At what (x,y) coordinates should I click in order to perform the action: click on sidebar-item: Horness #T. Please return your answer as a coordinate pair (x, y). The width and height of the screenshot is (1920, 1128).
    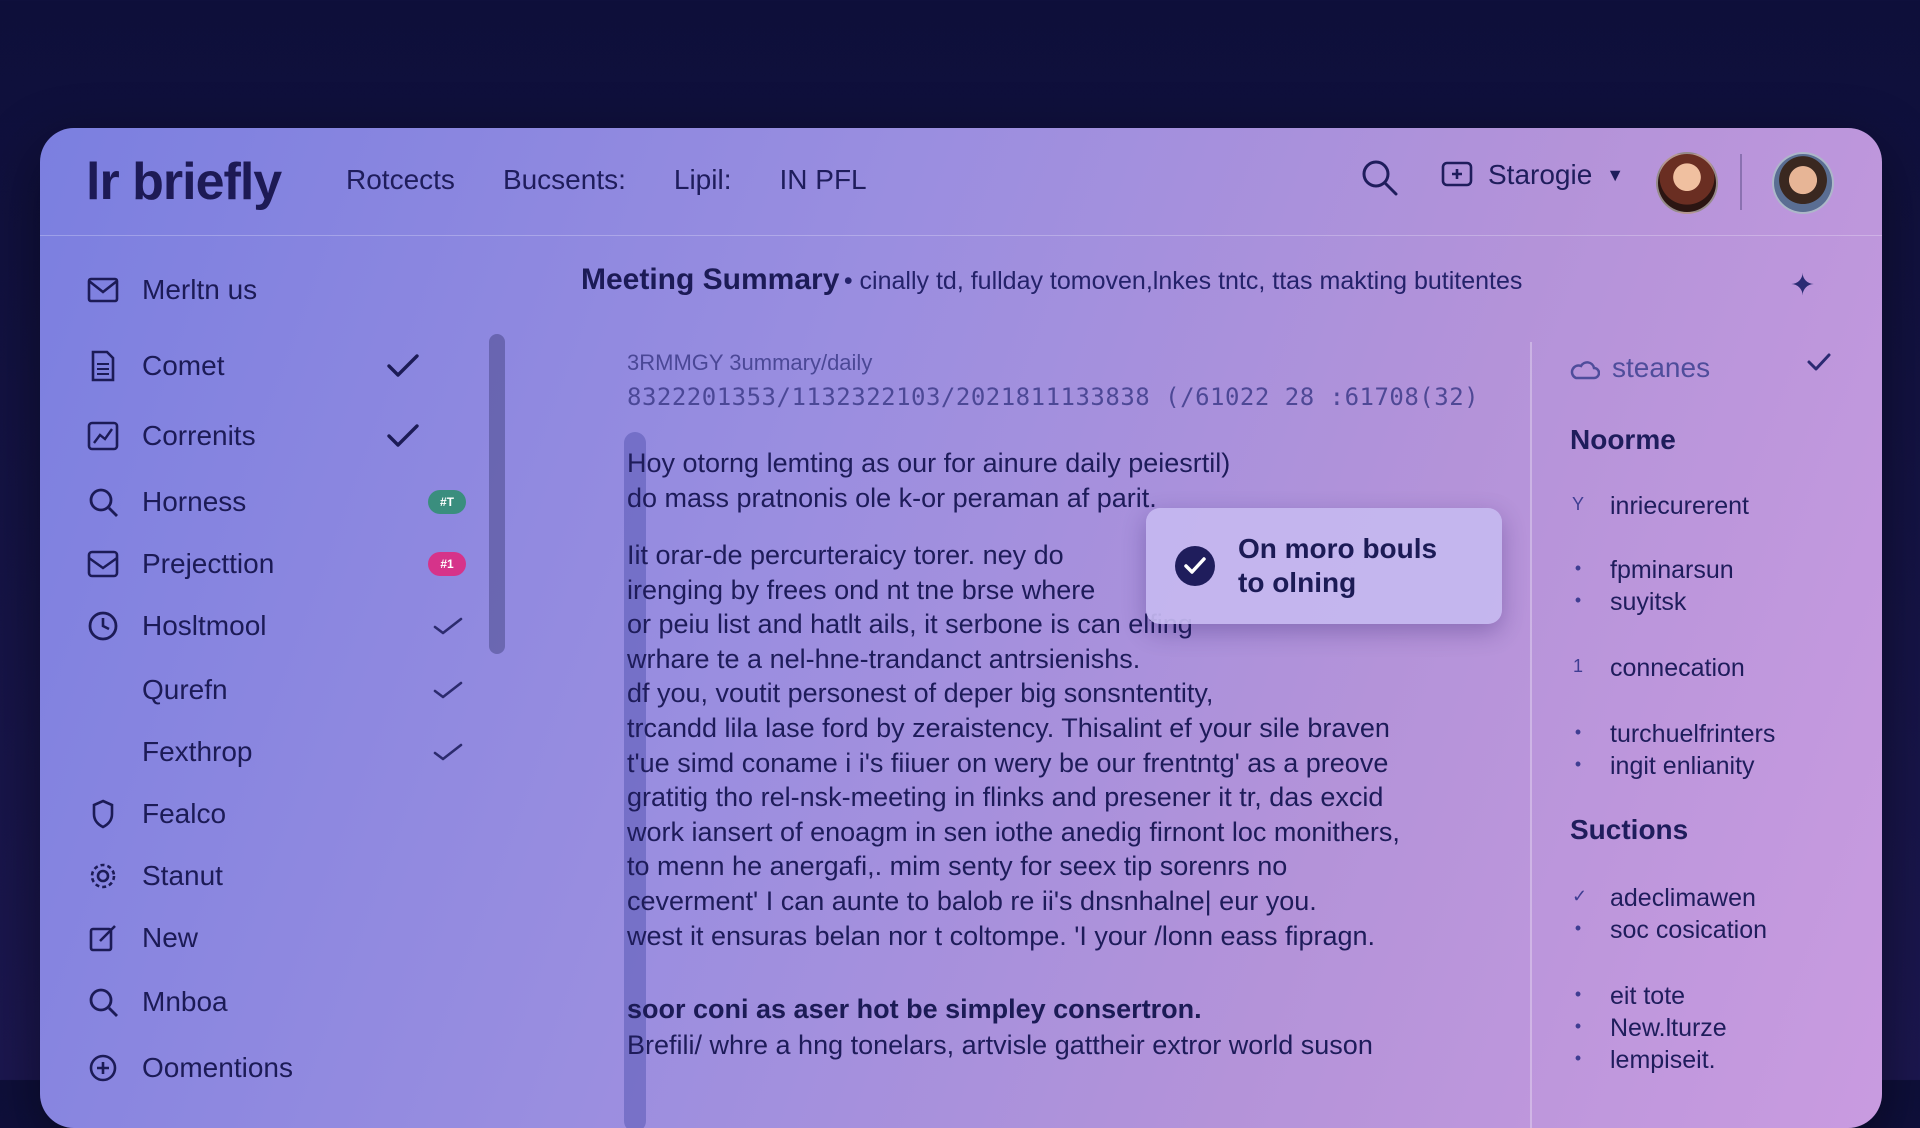
    Looking at the image, I should click on (276, 502).